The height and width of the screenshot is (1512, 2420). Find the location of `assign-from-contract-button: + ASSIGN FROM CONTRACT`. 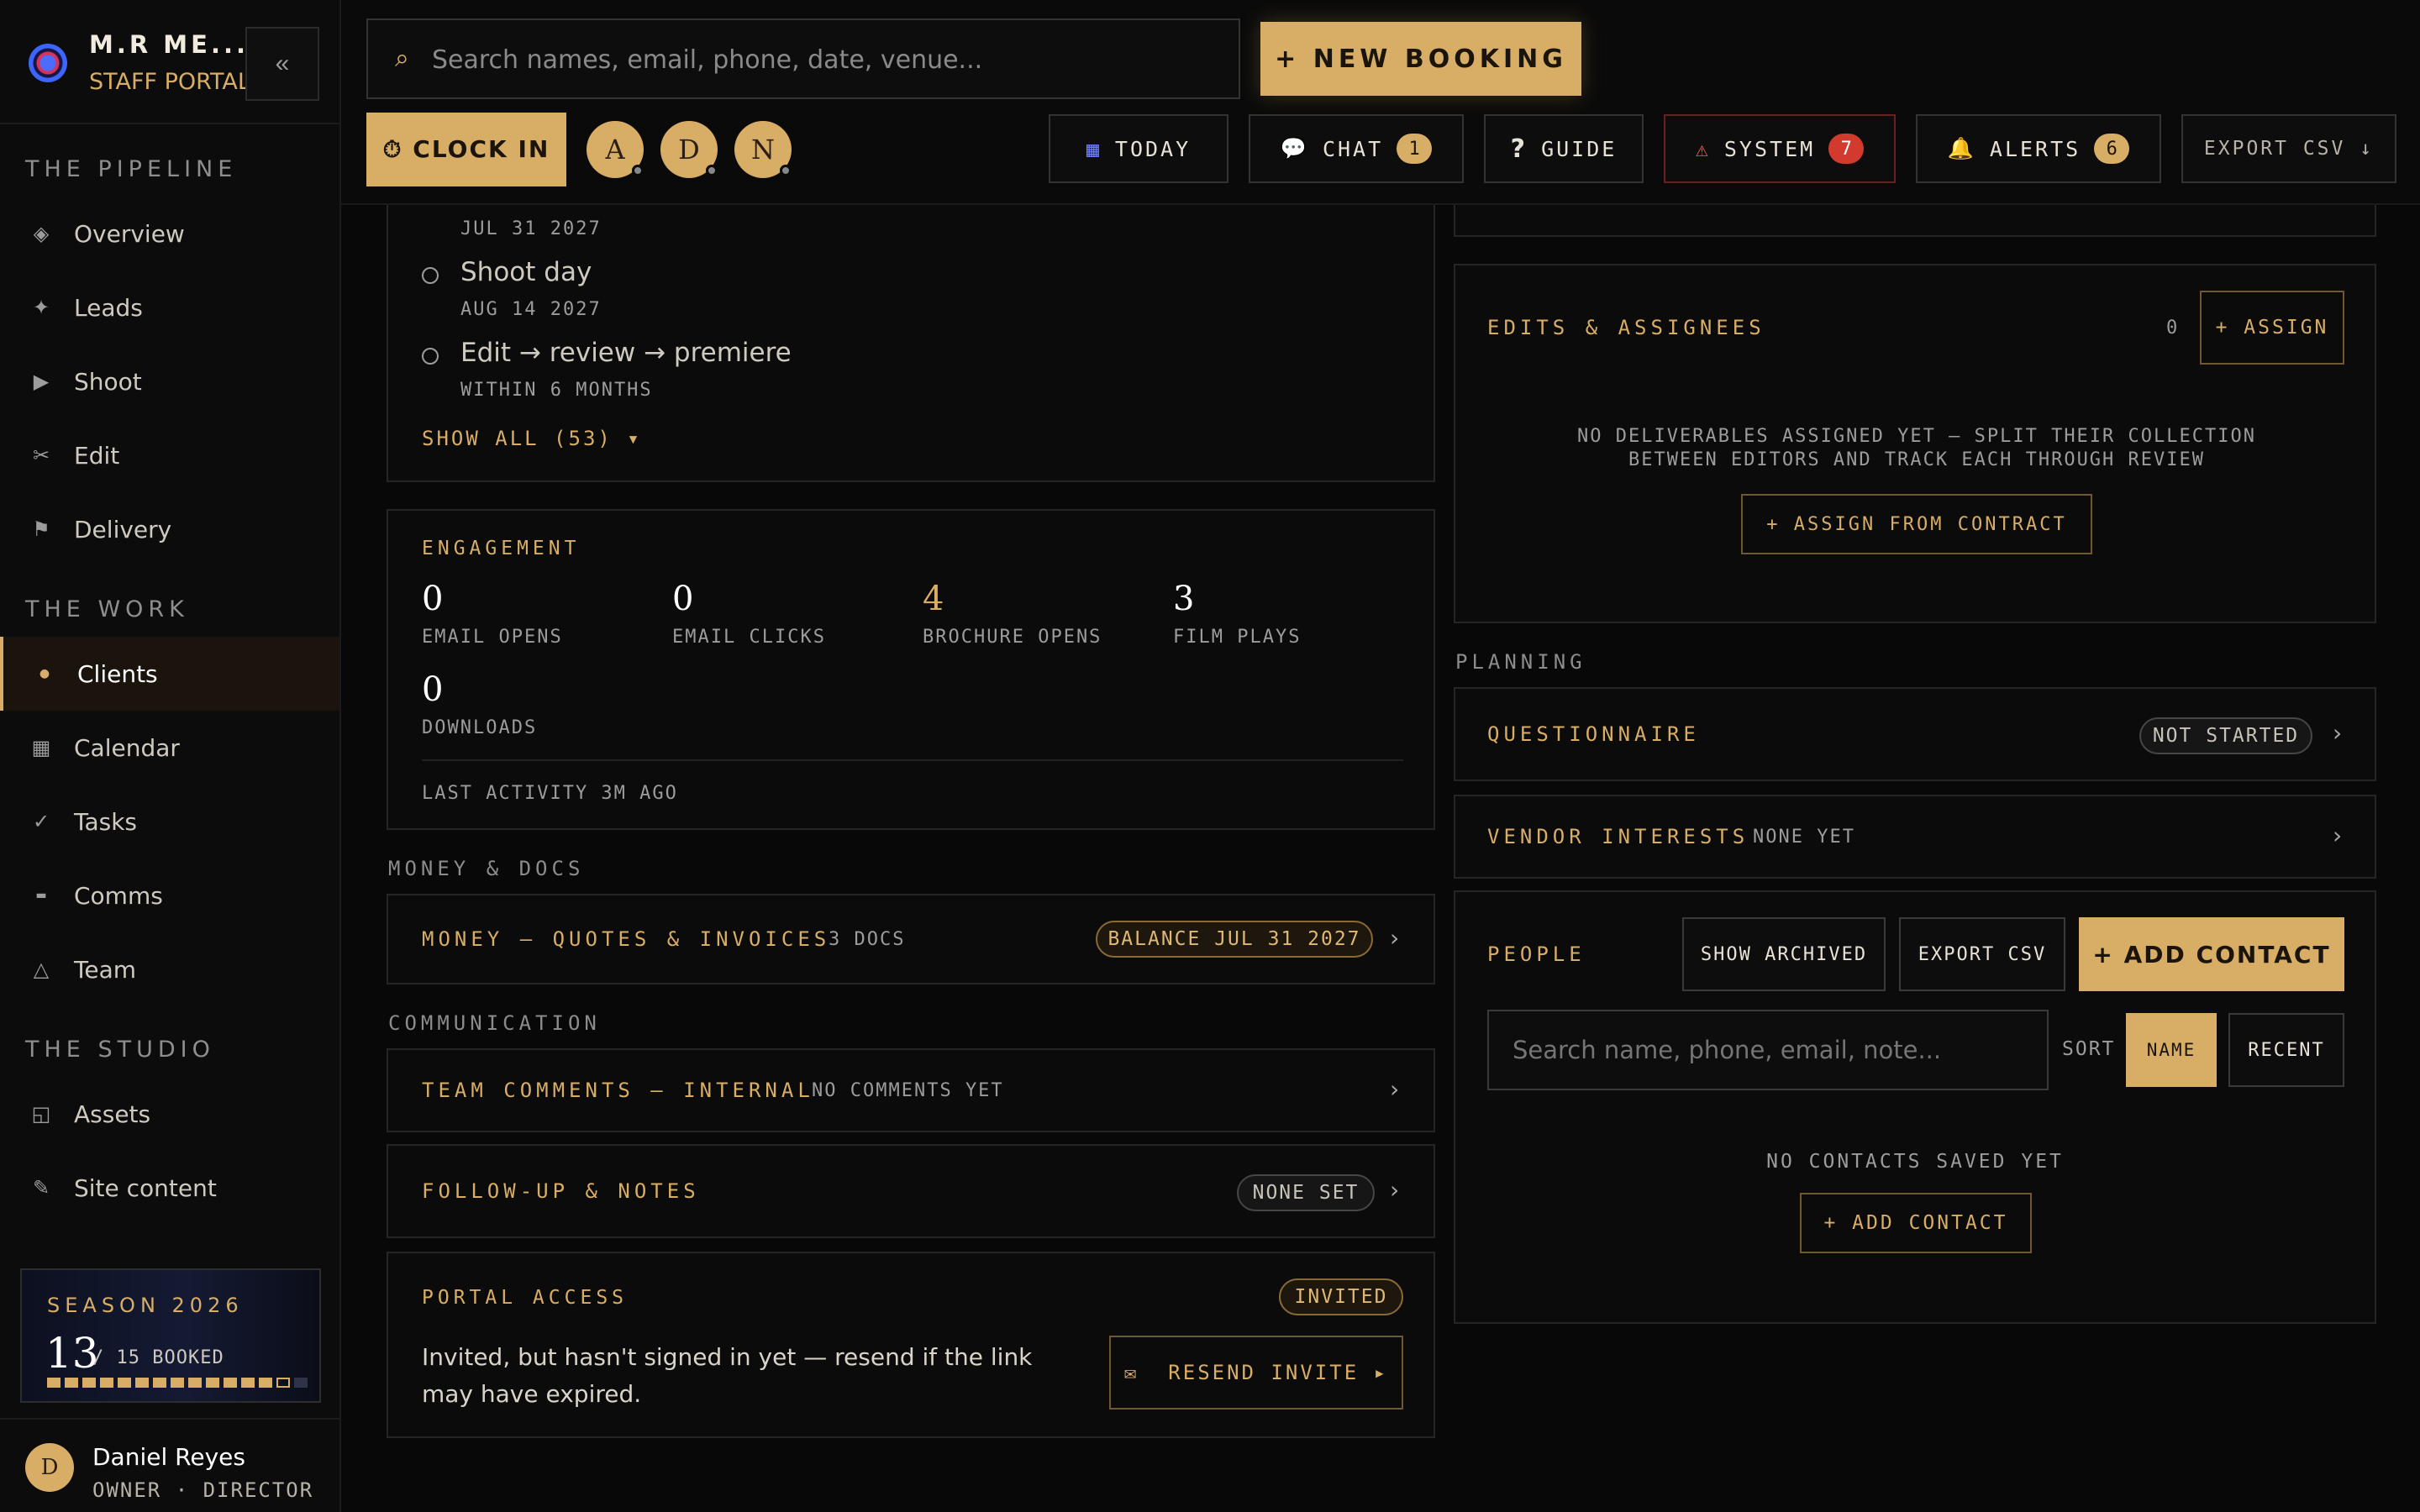

assign-from-contract-button: + ASSIGN FROM CONTRACT is located at coordinates (1917, 524).